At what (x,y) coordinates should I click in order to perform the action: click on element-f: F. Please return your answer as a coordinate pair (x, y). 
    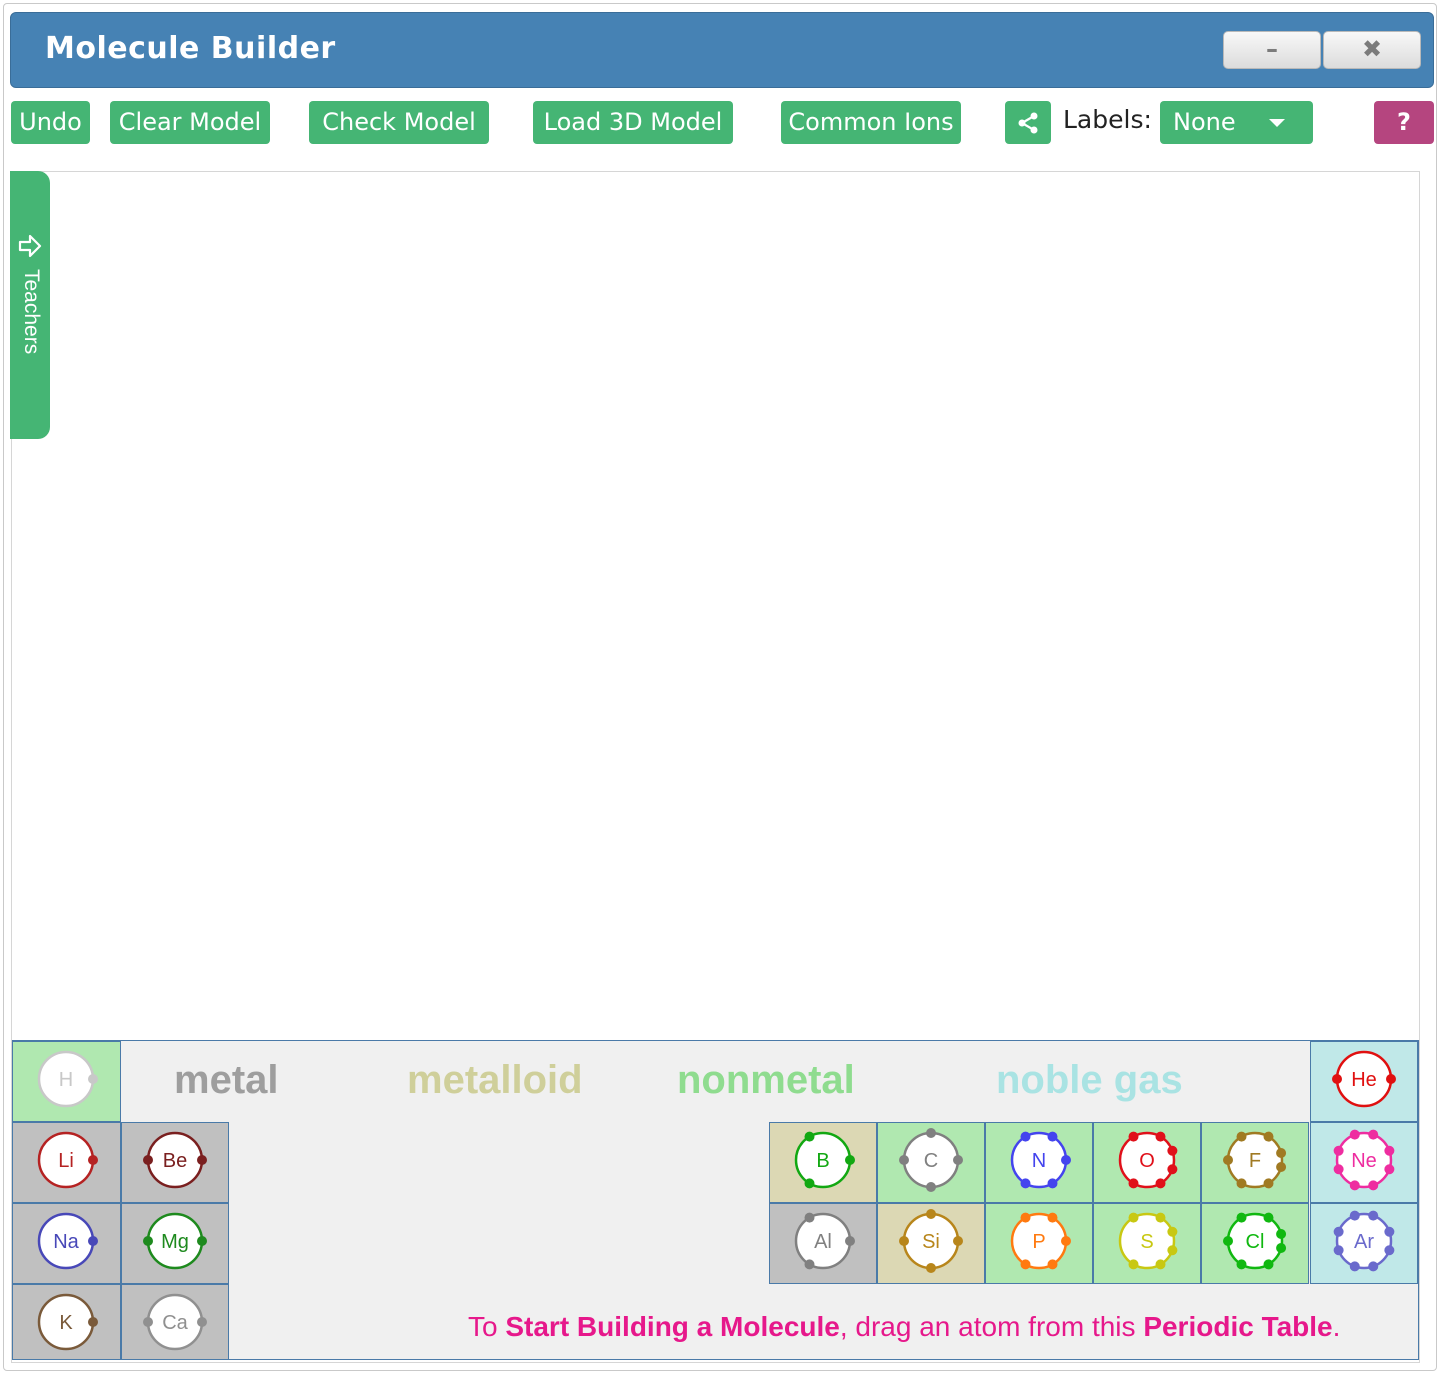
    Looking at the image, I should click on (1255, 1162).